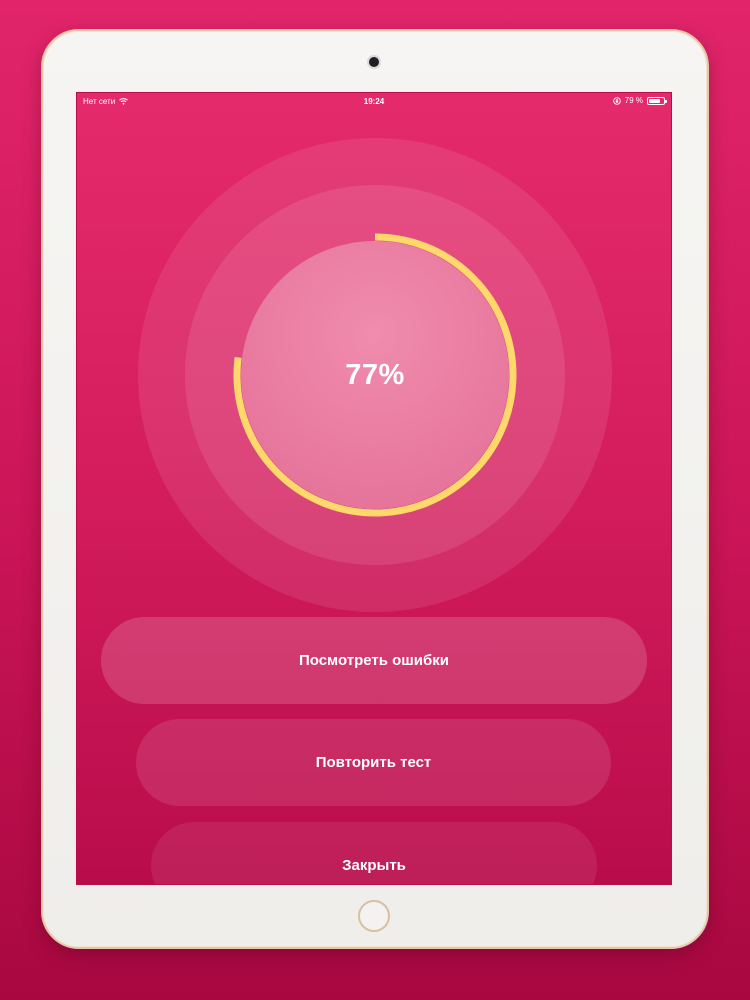 Image resolution: width=750 pixels, height=1000 pixels. I want to click on battery-percent: 79 %, so click(633, 100).